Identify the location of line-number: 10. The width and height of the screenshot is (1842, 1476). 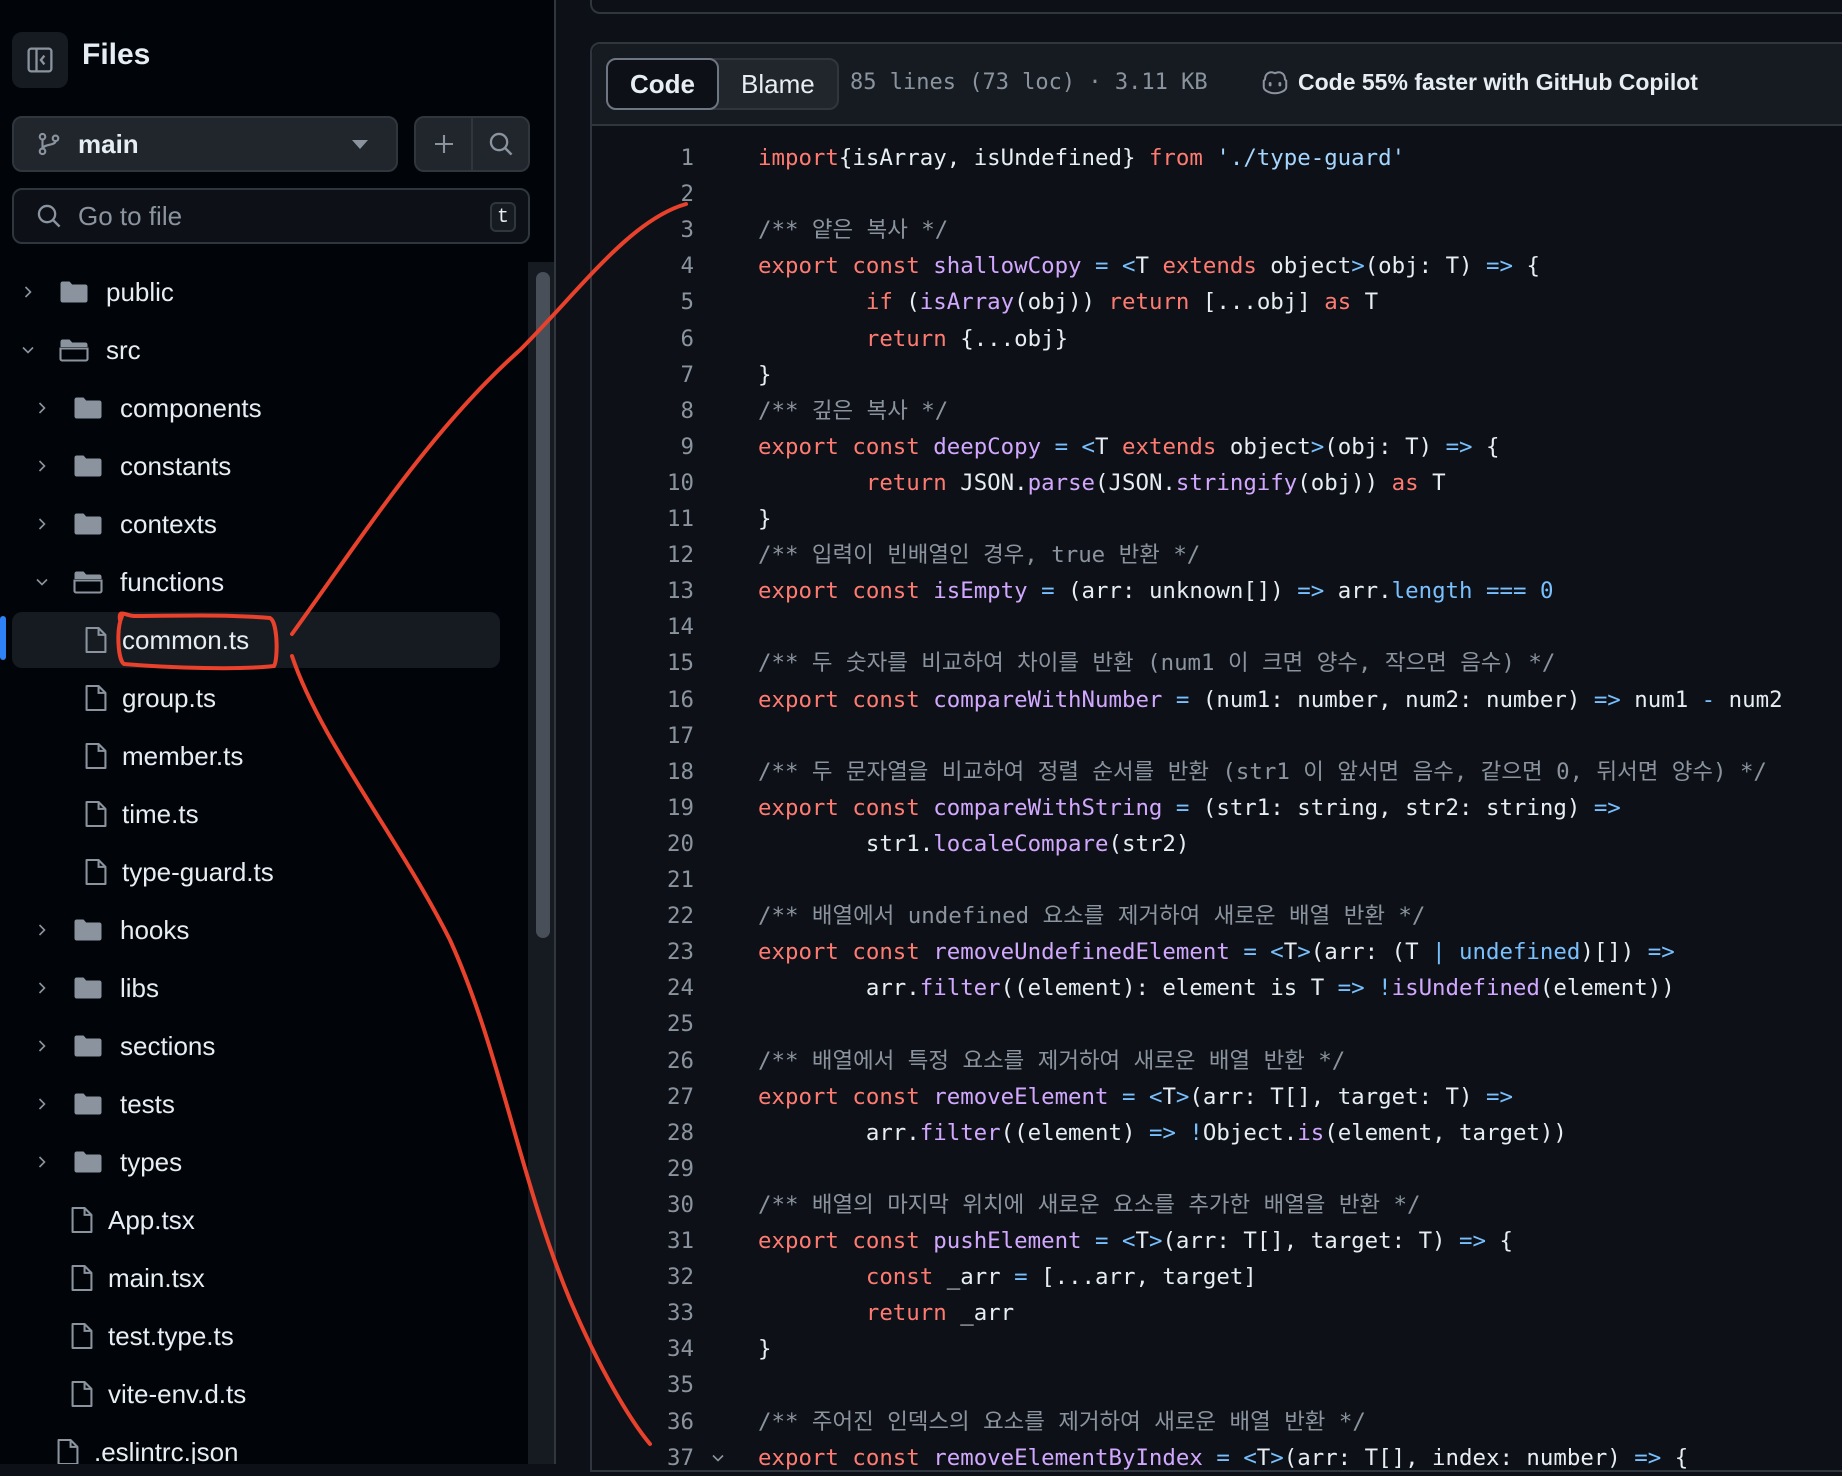
(643, 483).